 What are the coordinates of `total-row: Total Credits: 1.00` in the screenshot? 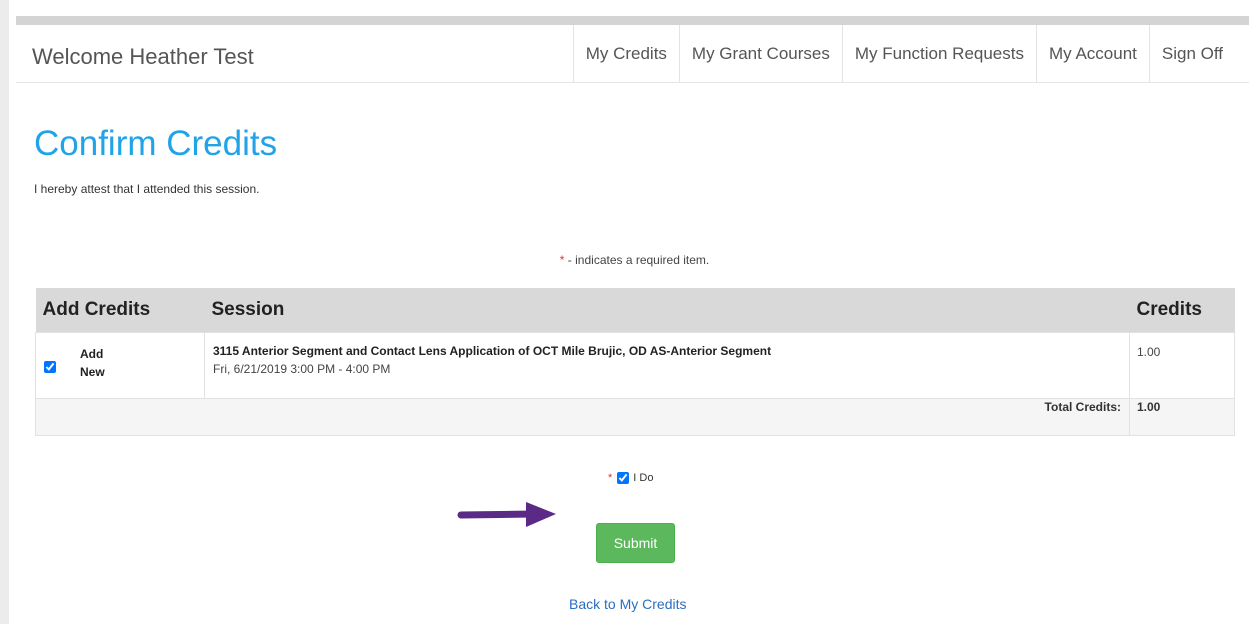 It's located at (635, 416).